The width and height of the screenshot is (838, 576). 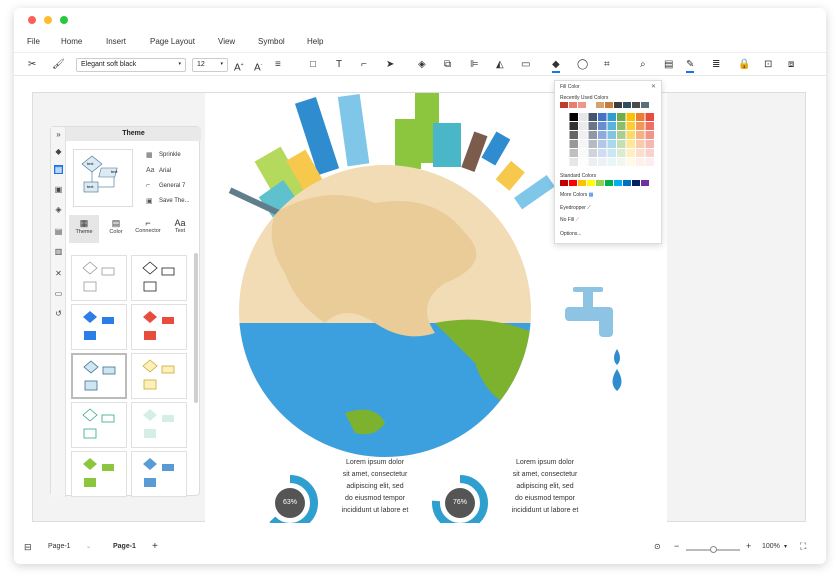 What do you see at coordinates (88, 546) in the screenshot?
I see `chevron-down-icon: ⌄` at bounding box center [88, 546].